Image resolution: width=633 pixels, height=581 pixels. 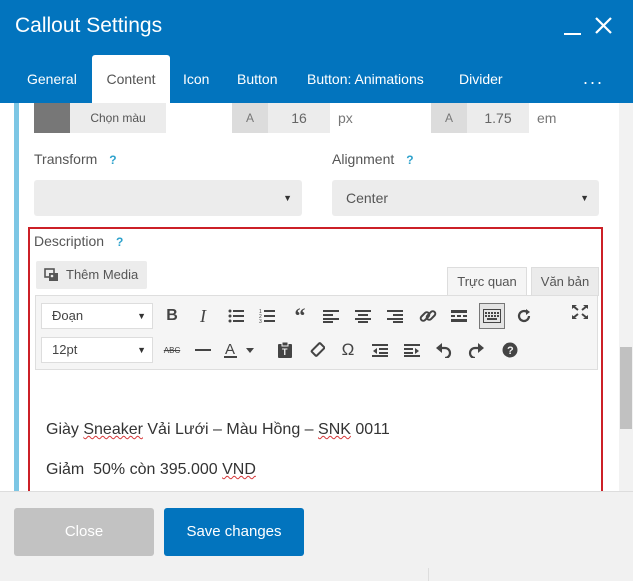 What do you see at coordinates (370, 429) in the screenshot?
I see `text-segment: 0011` at bounding box center [370, 429].